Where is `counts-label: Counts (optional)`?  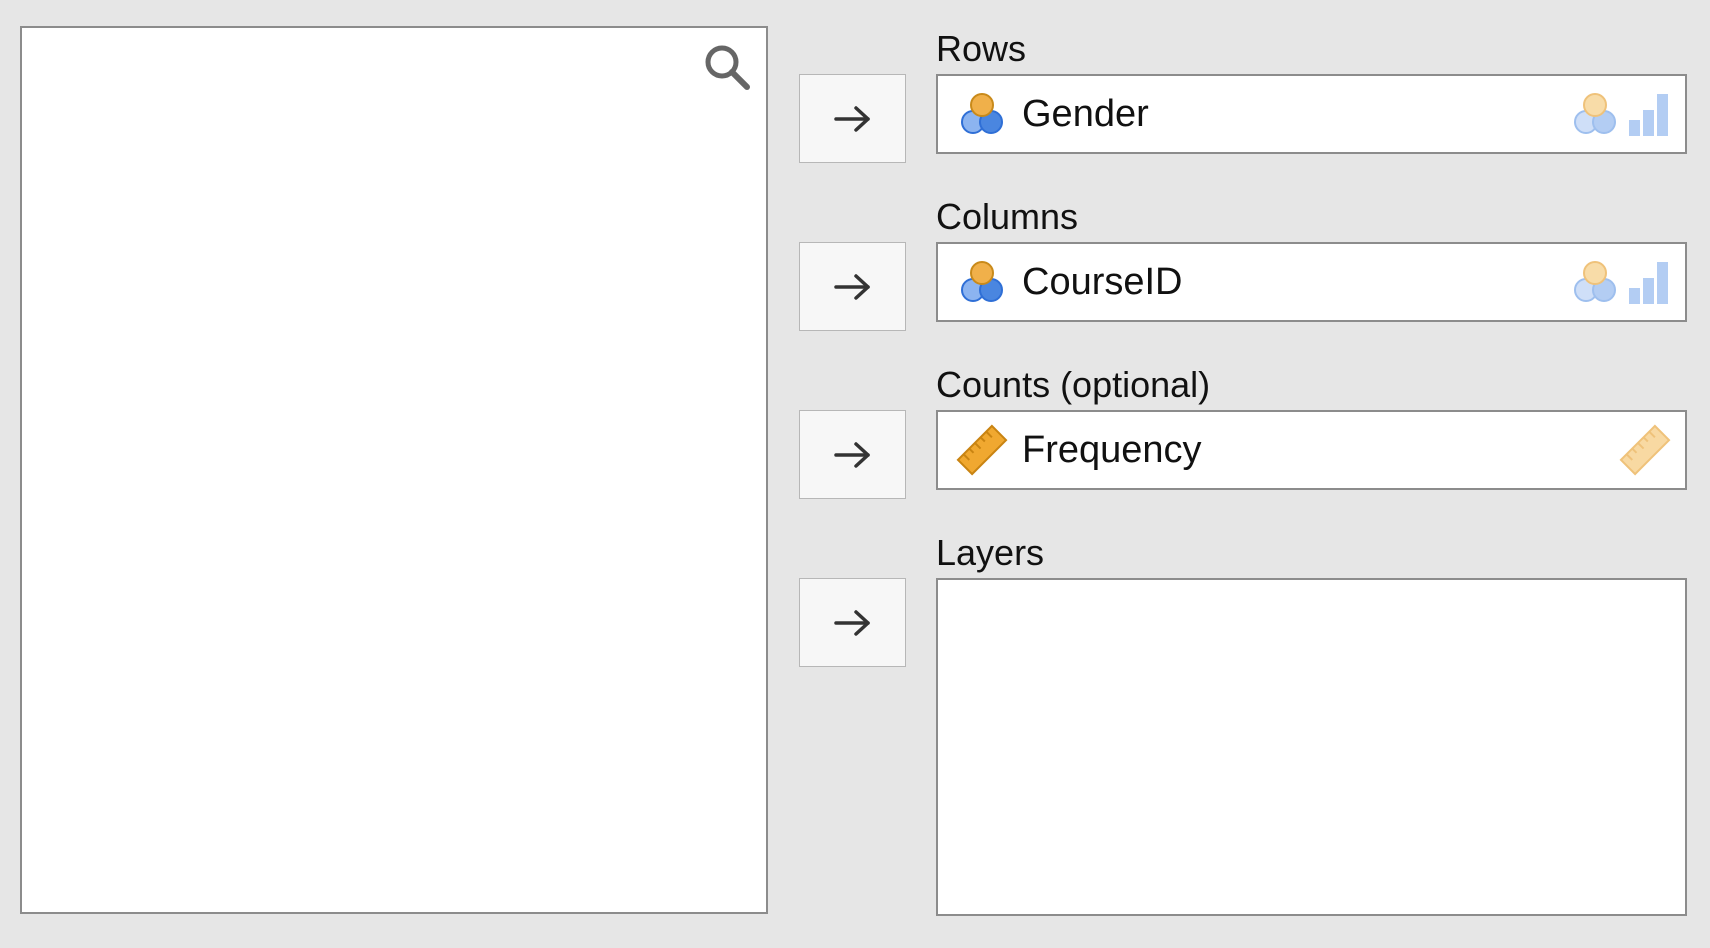
counts-label: Counts (optional) is located at coordinates (1073, 384).